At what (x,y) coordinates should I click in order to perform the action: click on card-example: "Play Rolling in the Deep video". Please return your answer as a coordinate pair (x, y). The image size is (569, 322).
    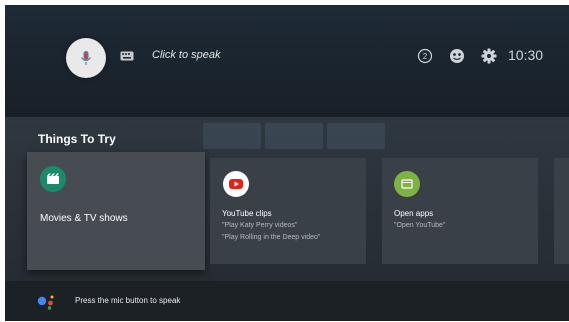
    Looking at the image, I should click on (271, 237).